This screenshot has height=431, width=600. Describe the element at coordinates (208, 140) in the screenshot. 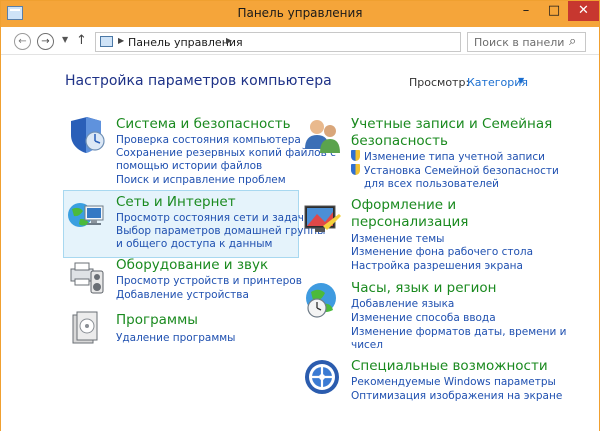

I see `category-link: Проверка состояния компьютера` at that location.